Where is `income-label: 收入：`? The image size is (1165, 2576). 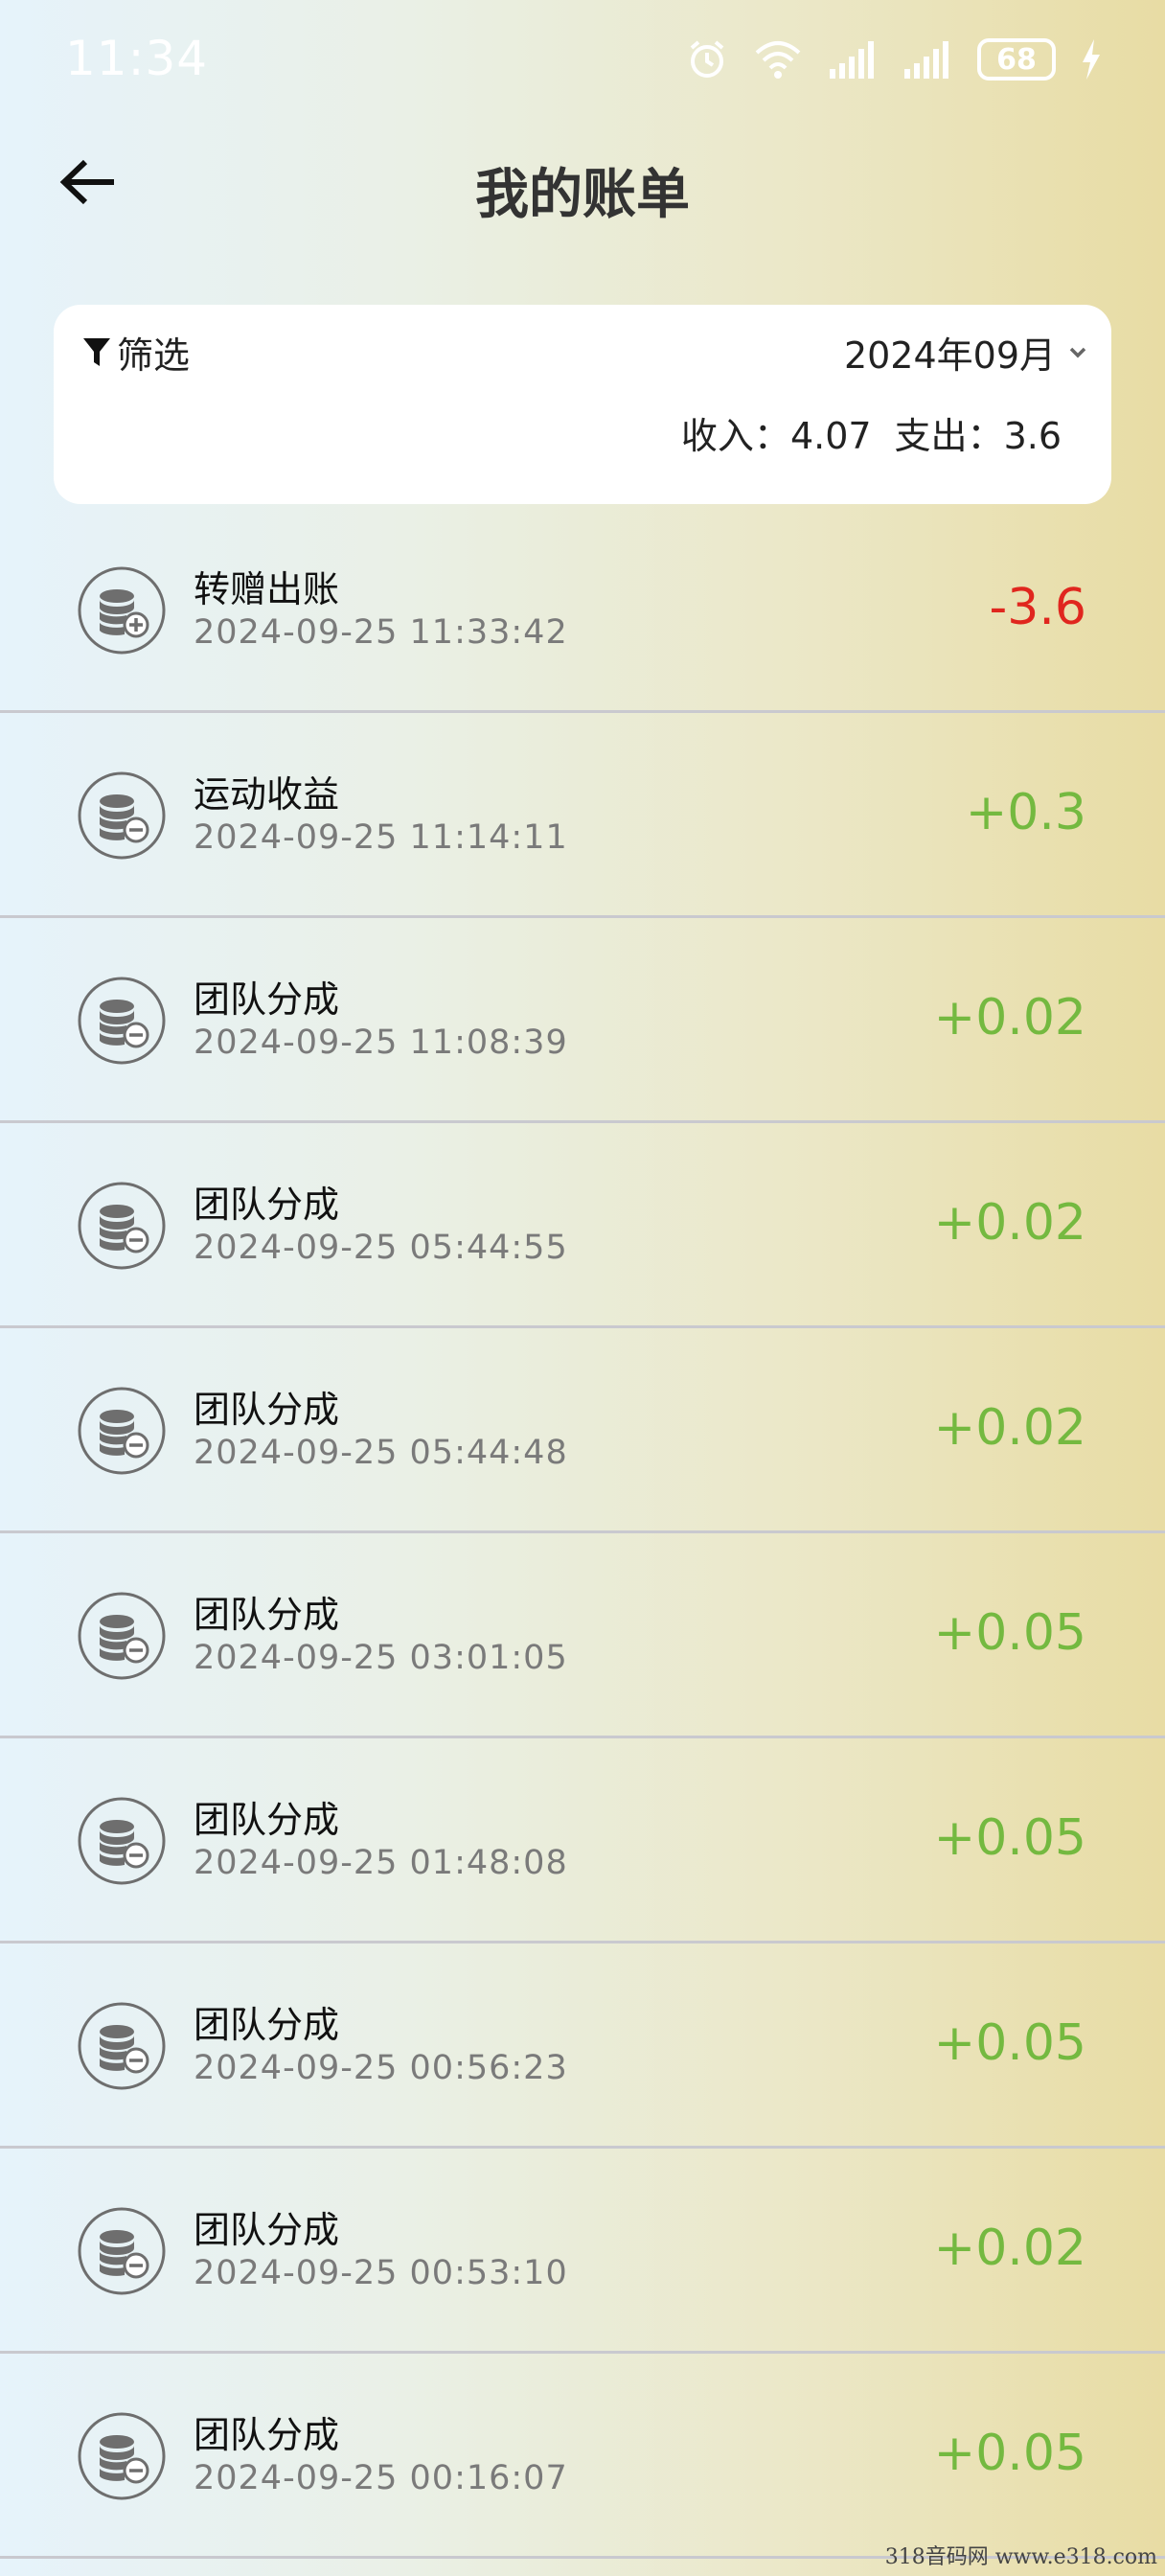 income-label: 收入： is located at coordinates (735, 436).